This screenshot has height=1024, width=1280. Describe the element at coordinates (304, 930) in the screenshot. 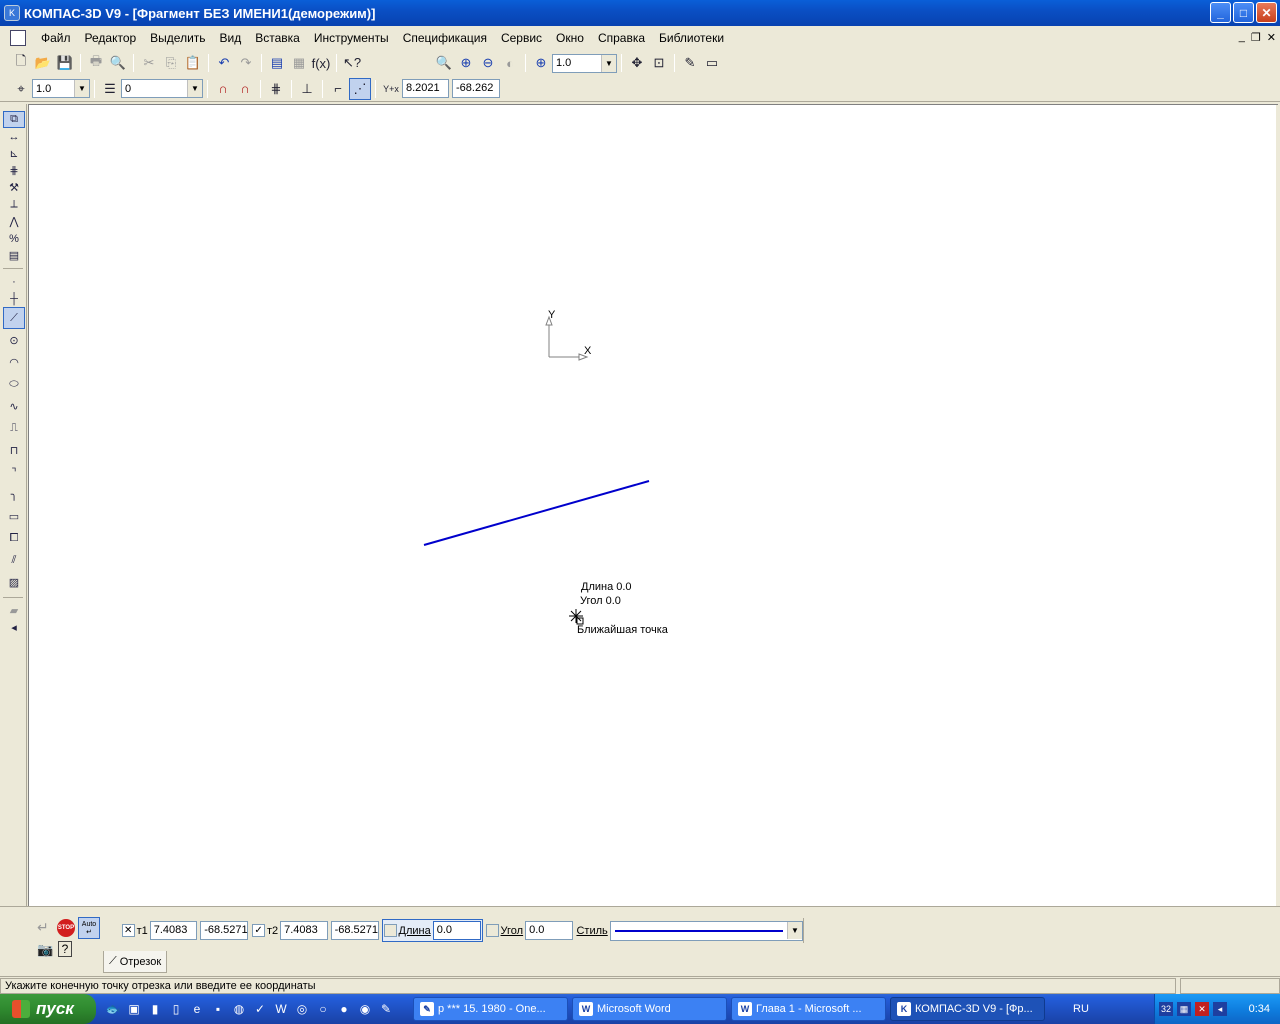

I see `t2-x-field: 7.4083` at that location.